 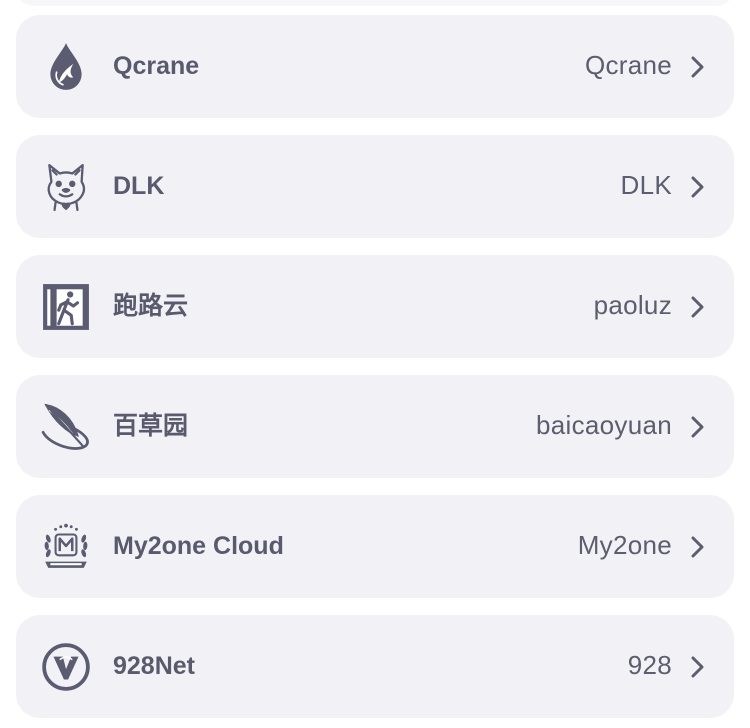 What do you see at coordinates (649, 665) in the screenshot?
I see `item-value: 928` at bounding box center [649, 665].